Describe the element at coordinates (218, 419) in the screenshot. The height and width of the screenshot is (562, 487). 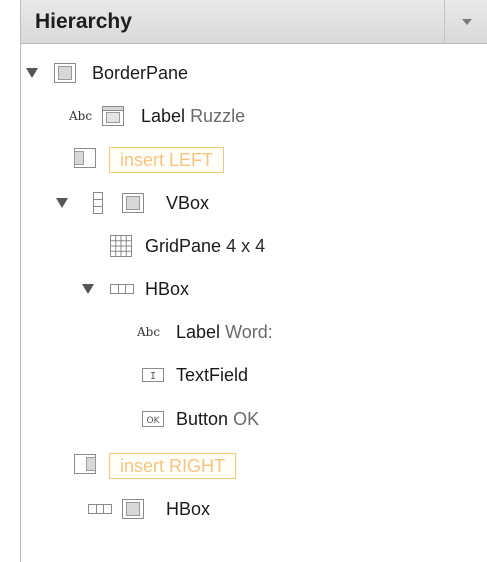
I see `tree-item-label: Button OK` at that location.